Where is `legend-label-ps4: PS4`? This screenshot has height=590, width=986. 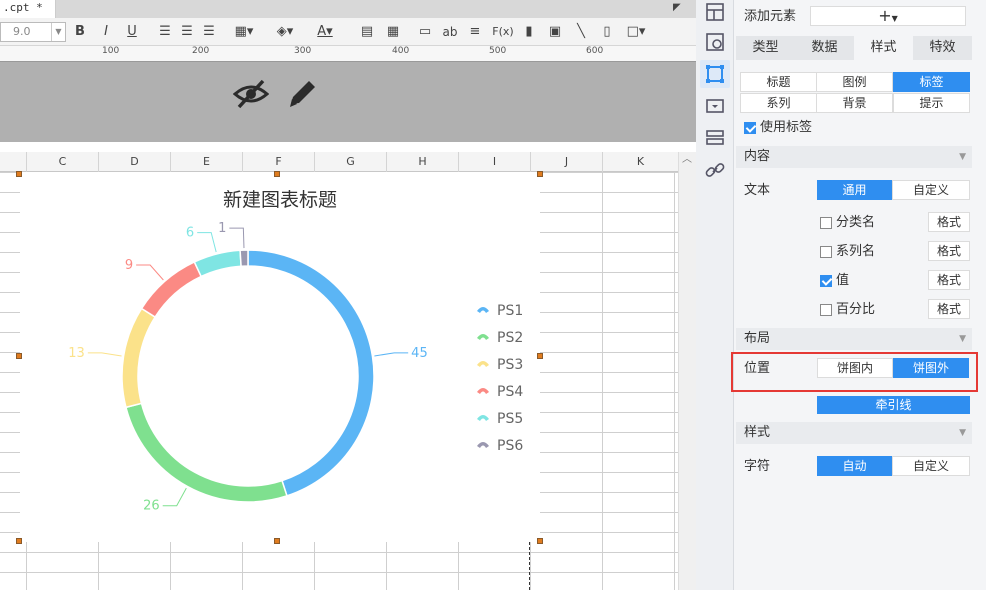
legend-label-ps4: PS4 is located at coordinates (510, 392).